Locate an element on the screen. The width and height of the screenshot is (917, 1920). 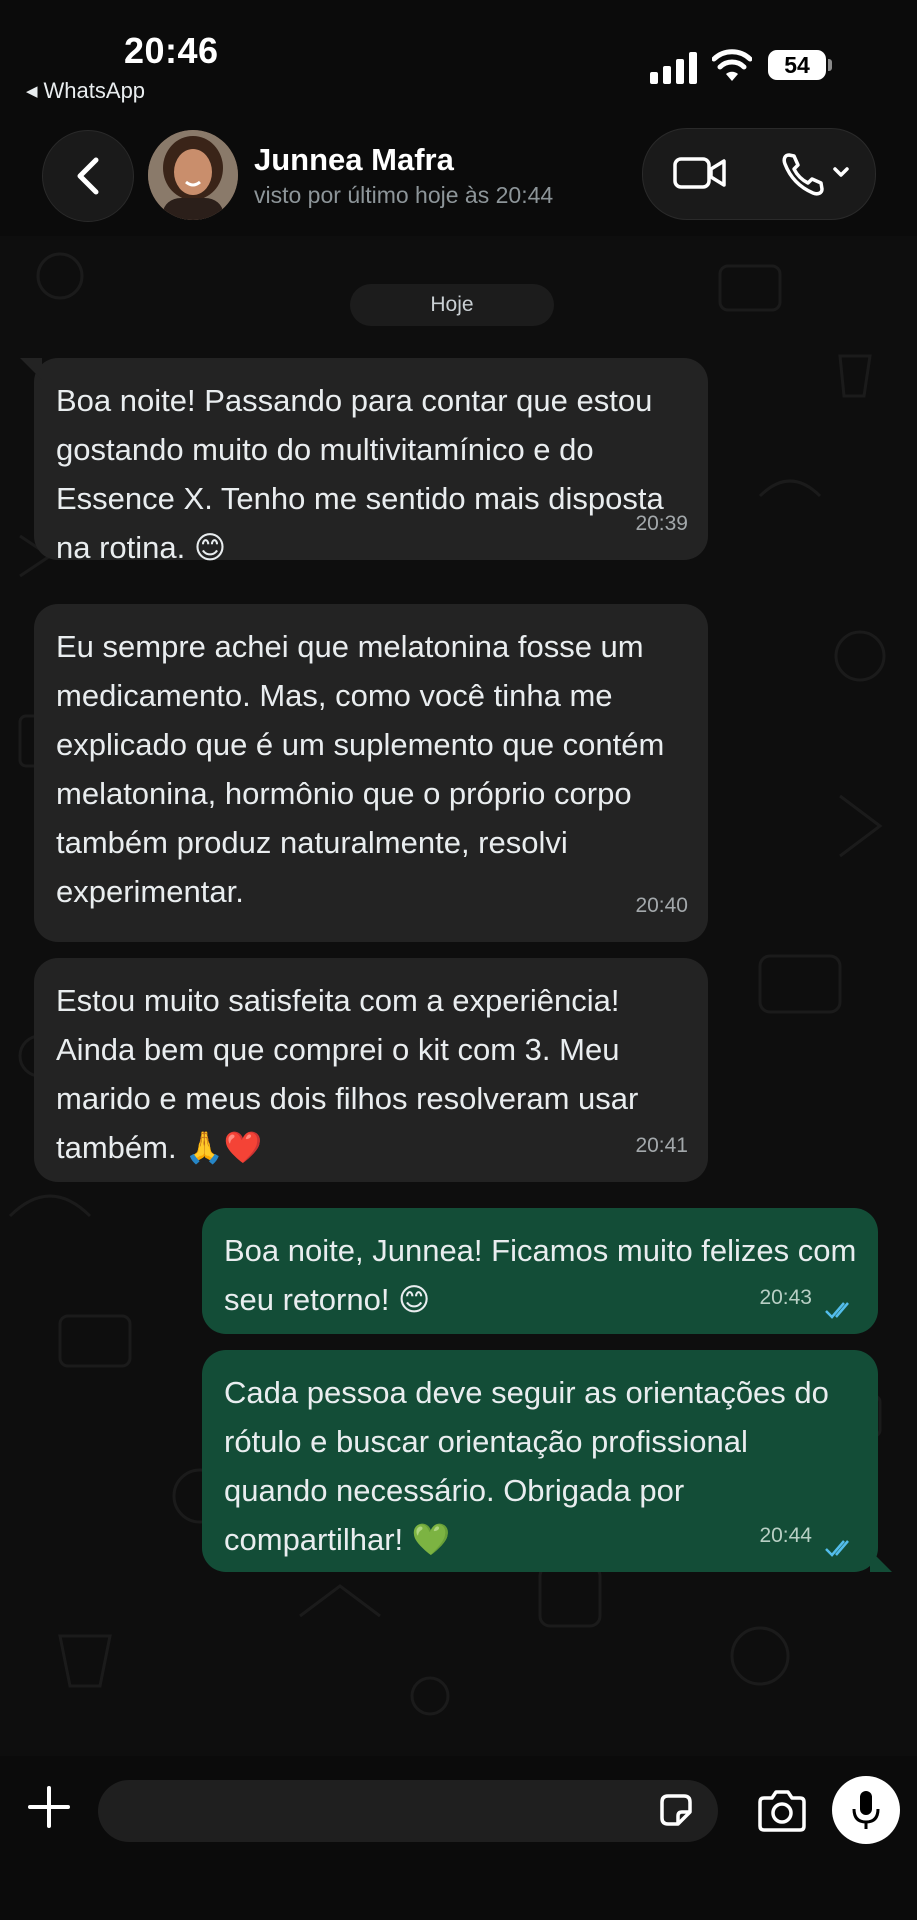
signal-icon is located at coordinates (674, 67).